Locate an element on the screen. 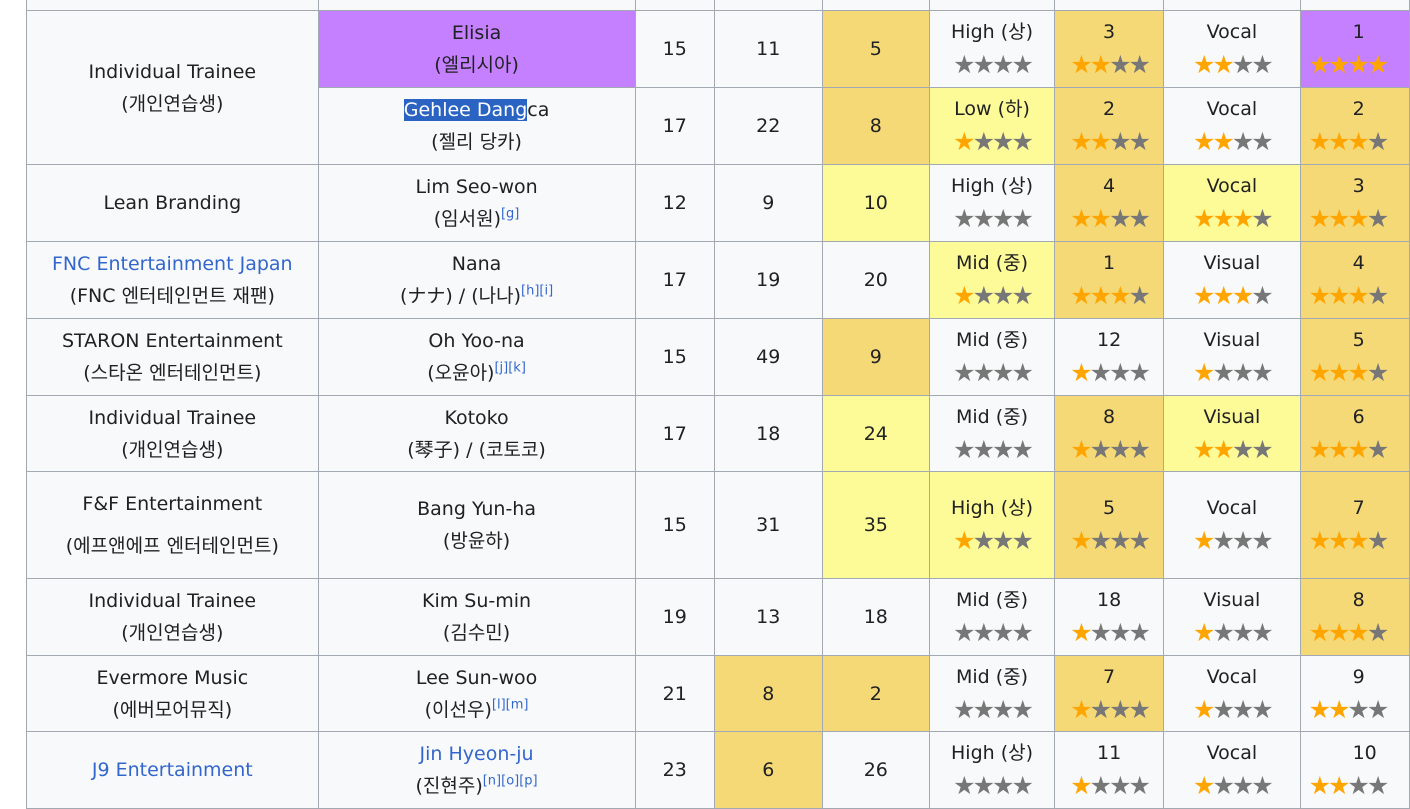  ref-link: [n] is located at coordinates (492, 781).